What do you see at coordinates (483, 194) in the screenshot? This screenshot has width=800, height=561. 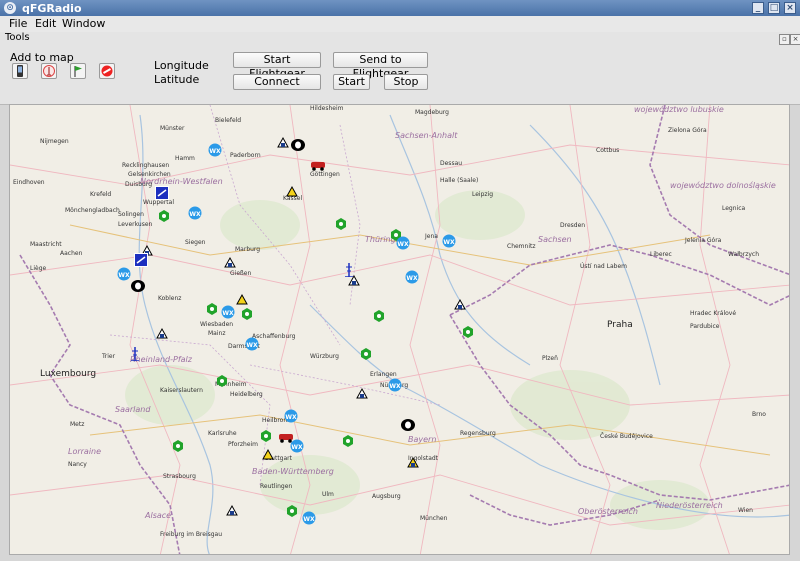 I see `city-label: Leipzig` at bounding box center [483, 194].